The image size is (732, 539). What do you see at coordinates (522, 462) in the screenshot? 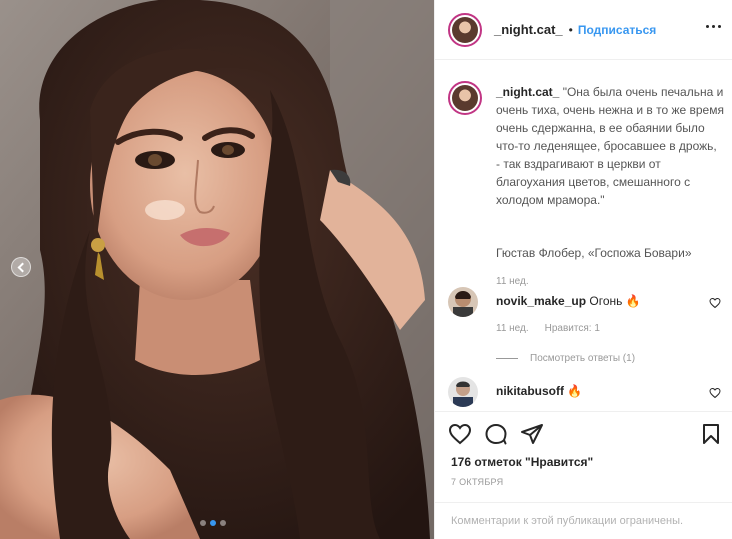
I see `likes-count: 176 отметок "Нравится"` at bounding box center [522, 462].